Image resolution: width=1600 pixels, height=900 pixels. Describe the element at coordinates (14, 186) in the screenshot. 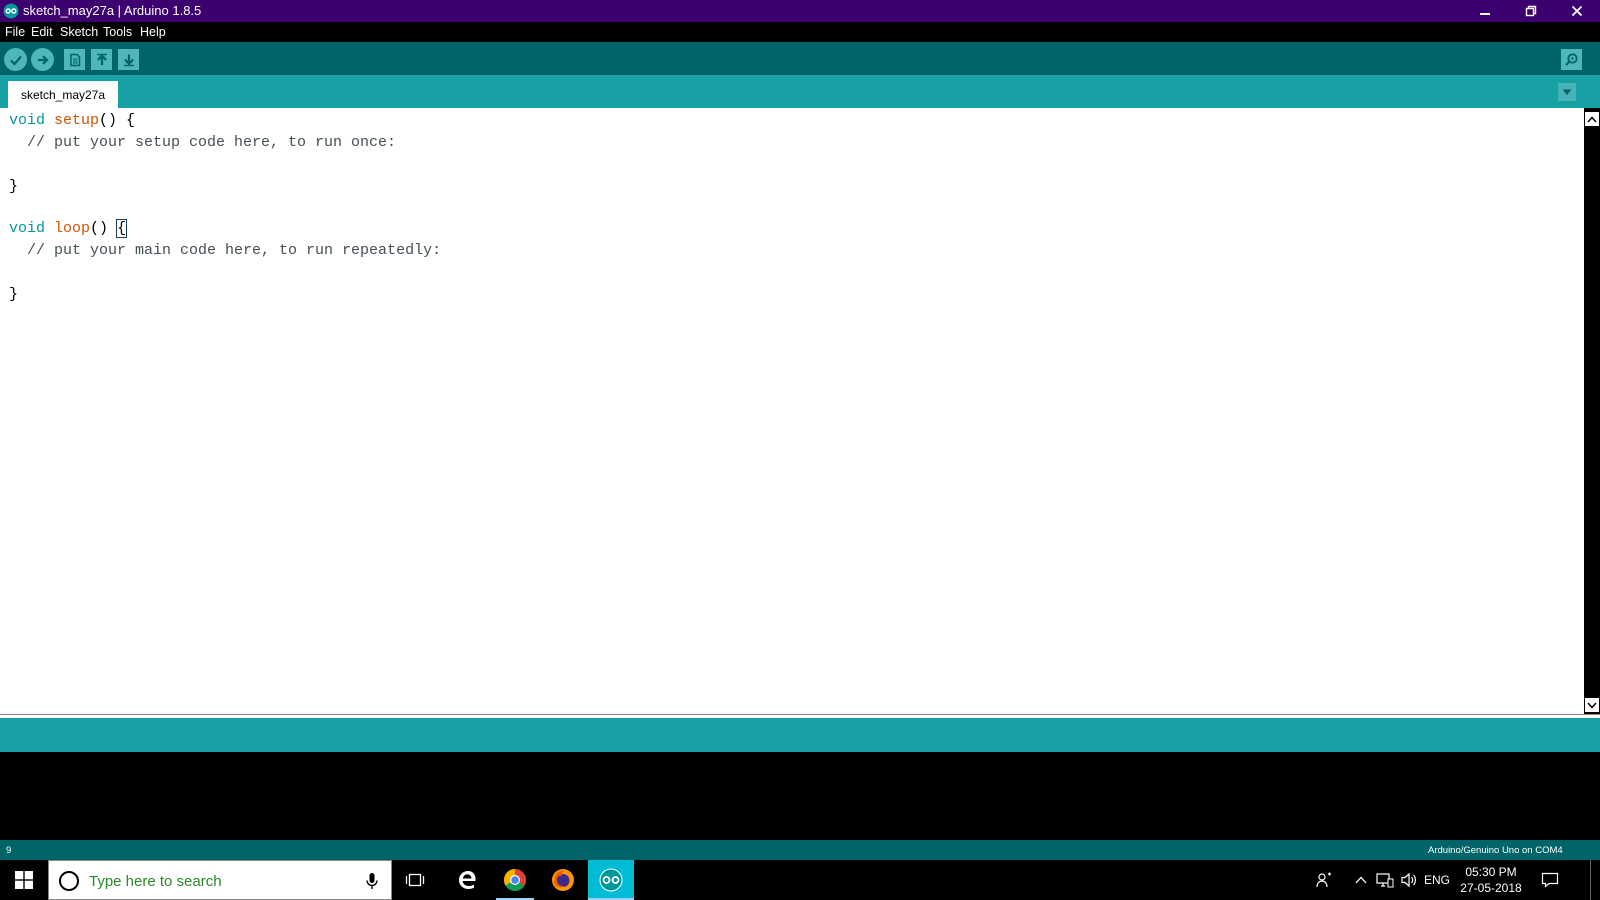

I see `code-line-4: }` at that location.